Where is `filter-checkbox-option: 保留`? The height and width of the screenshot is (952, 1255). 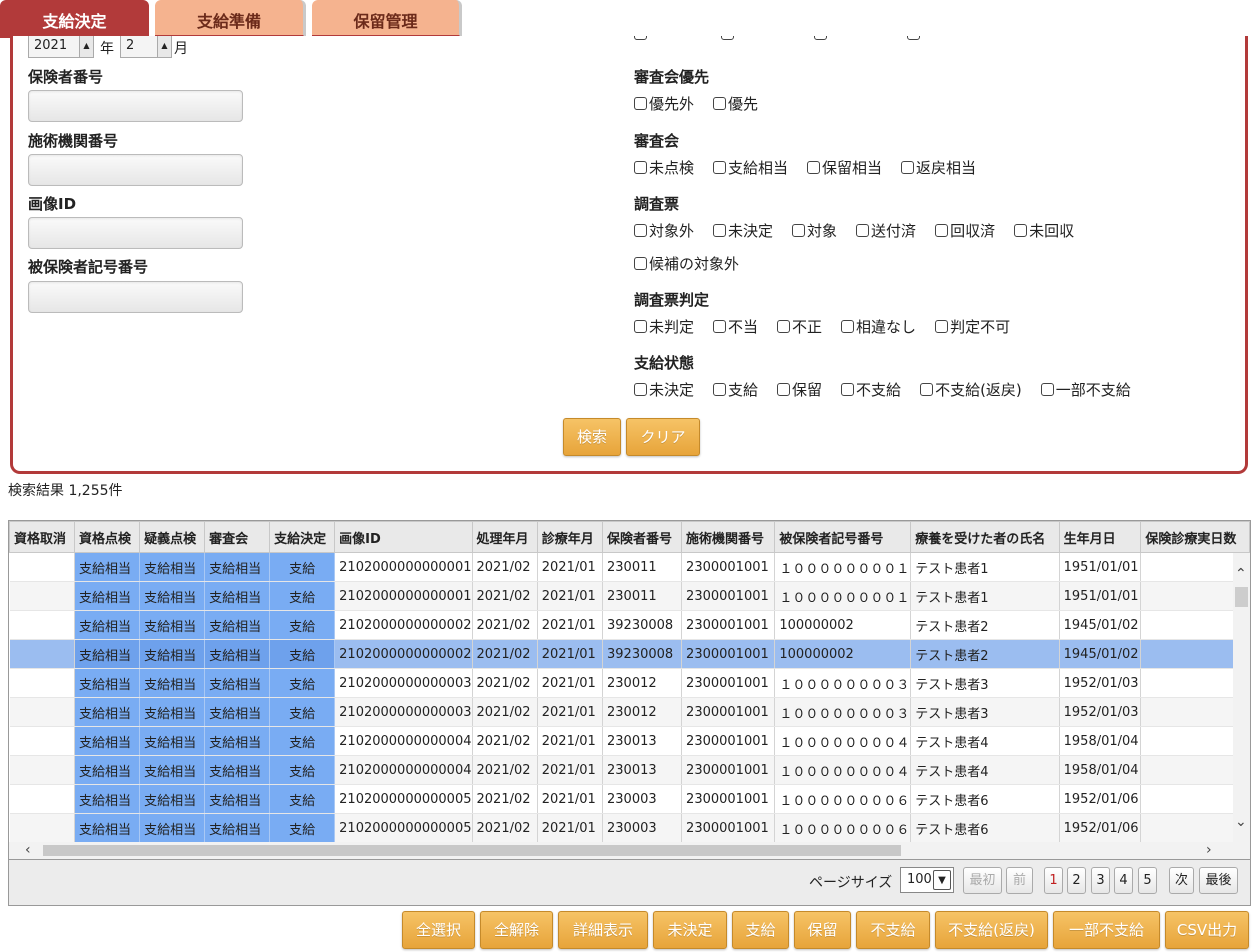 filter-checkbox-option: 保留 is located at coordinates (799, 389).